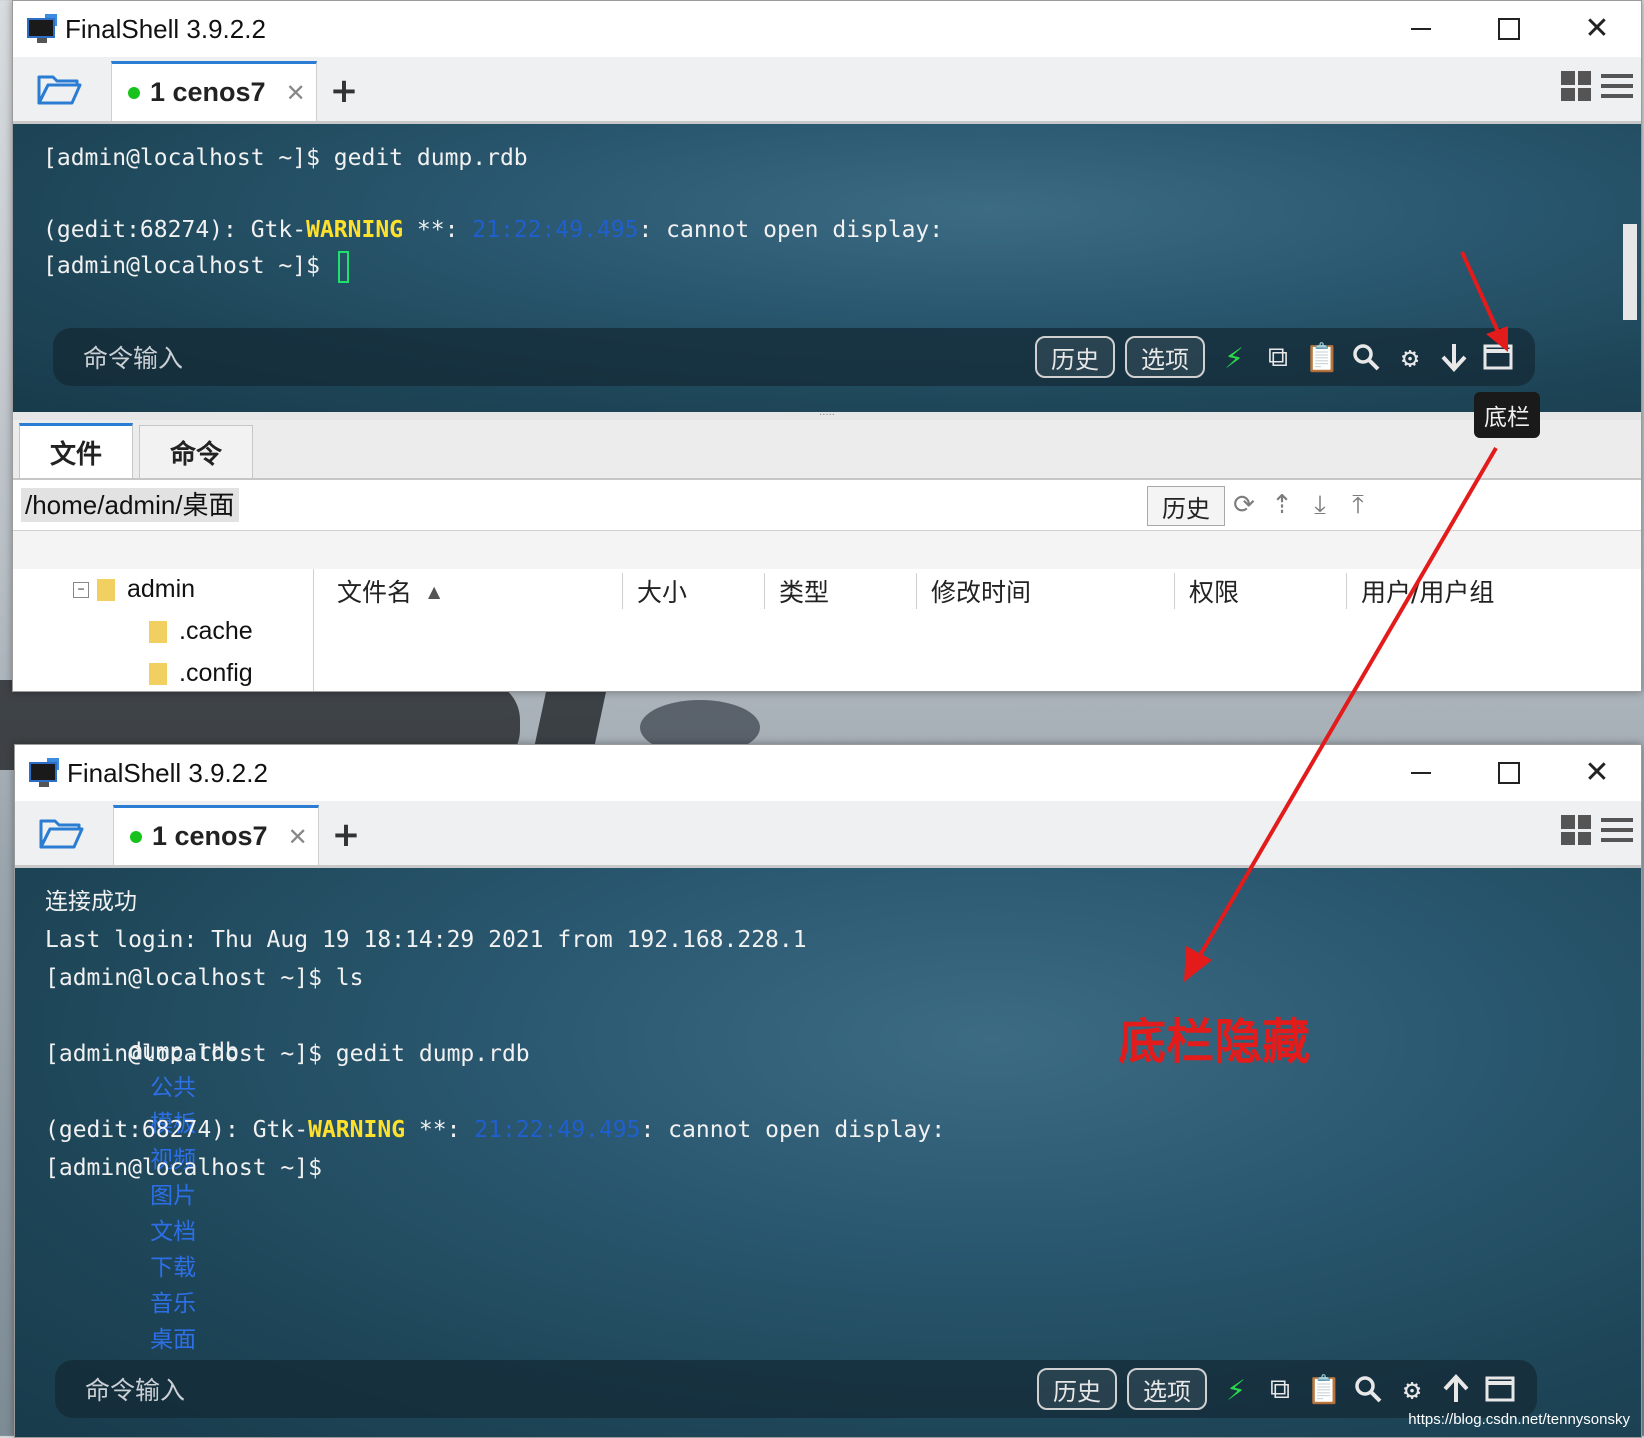 The width and height of the screenshot is (1644, 1438). What do you see at coordinates (1507, 415) in the screenshot?
I see `tooltip: 底栏` at bounding box center [1507, 415].